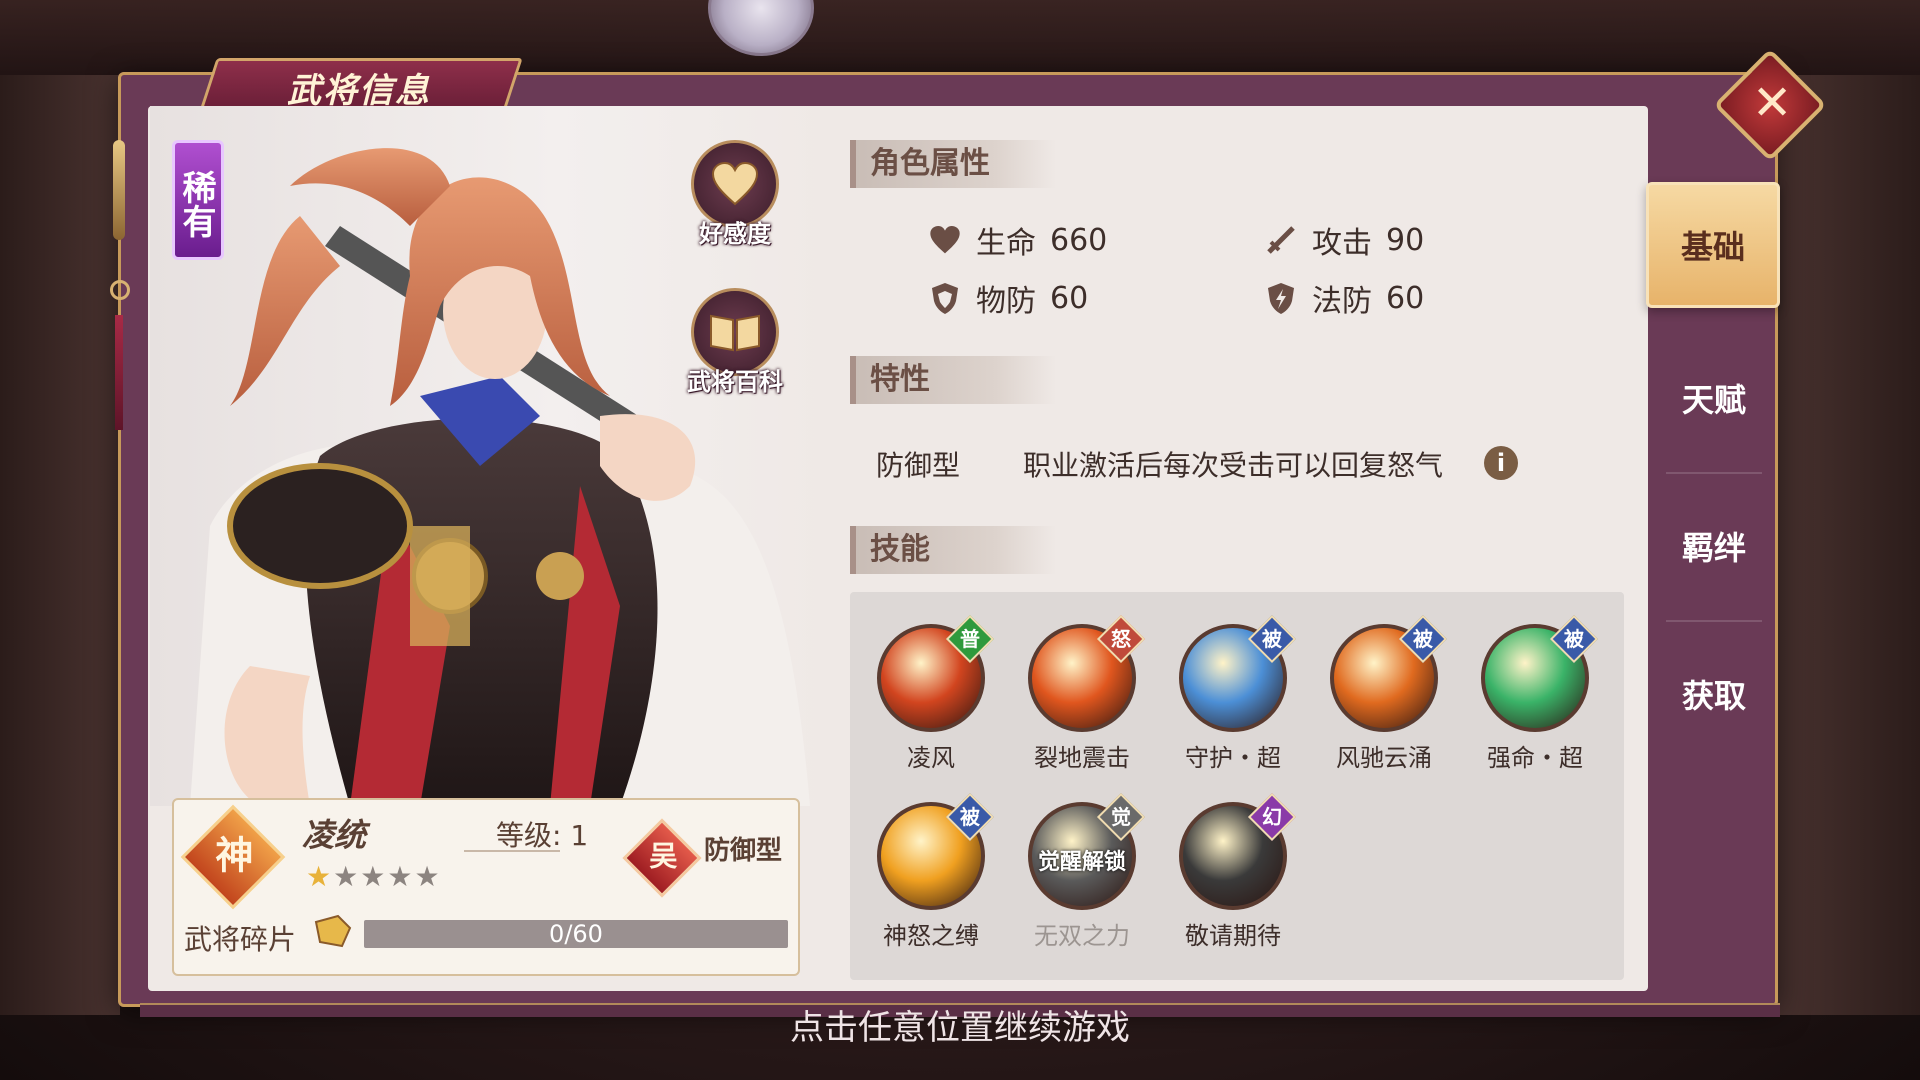  I want to click on encyclopedia-button: 武将百科, so click(735, 342).